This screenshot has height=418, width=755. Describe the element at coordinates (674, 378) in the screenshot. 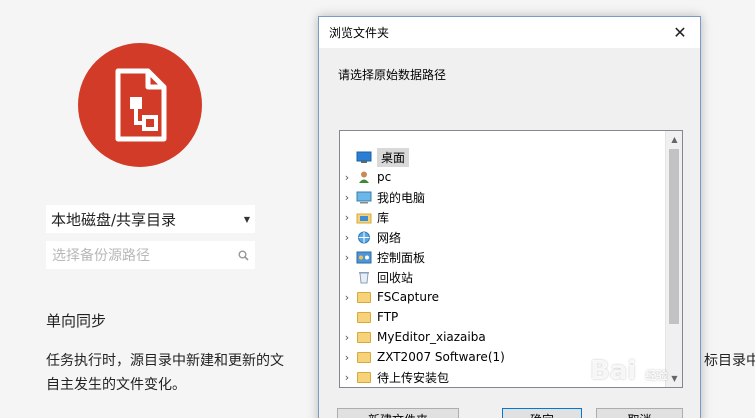

I see `scroll-down-icon: ▼` at that location.